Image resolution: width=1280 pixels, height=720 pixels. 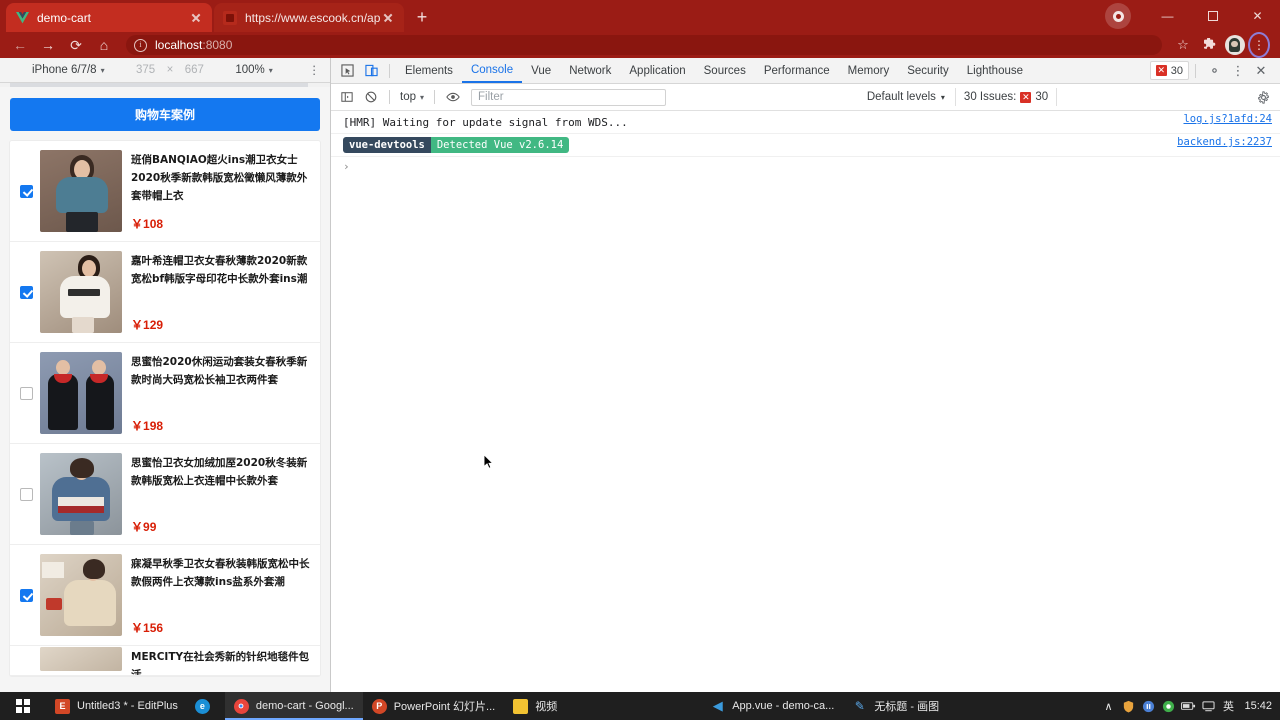 What do you see at coordinates (928, 71) in the screenshot?
I see `devtools-tab-security: Security` at bounding box center [928, 71].